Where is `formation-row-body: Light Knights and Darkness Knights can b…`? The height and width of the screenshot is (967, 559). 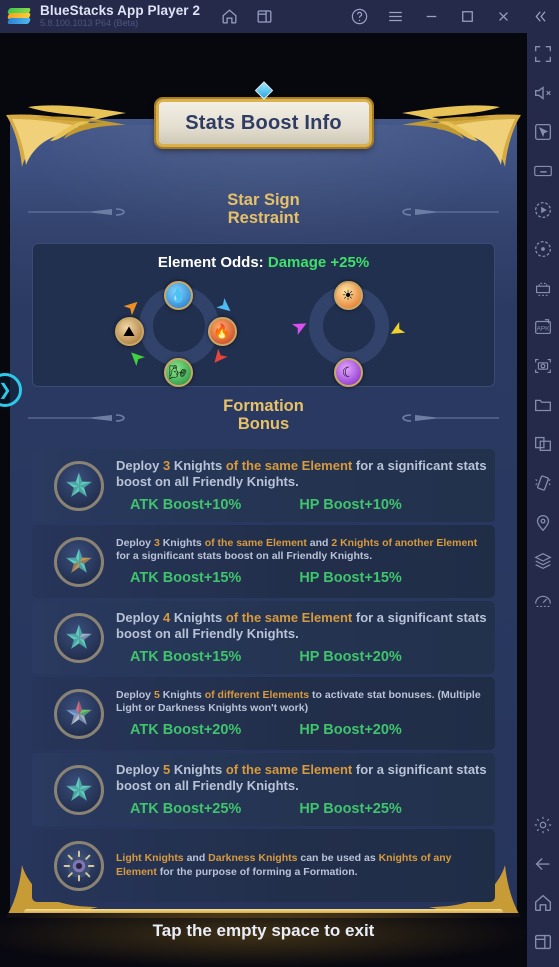 formation-row-body: Light Knights and Darkness Knights can b… is located at coordinates (305, 865).